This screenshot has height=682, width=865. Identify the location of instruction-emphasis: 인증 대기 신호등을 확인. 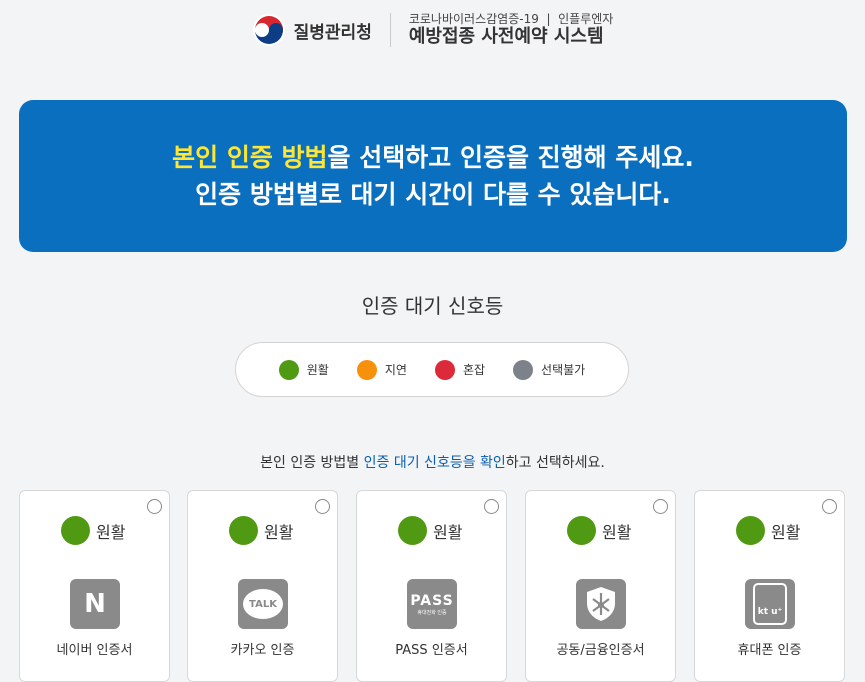
(434, 463).